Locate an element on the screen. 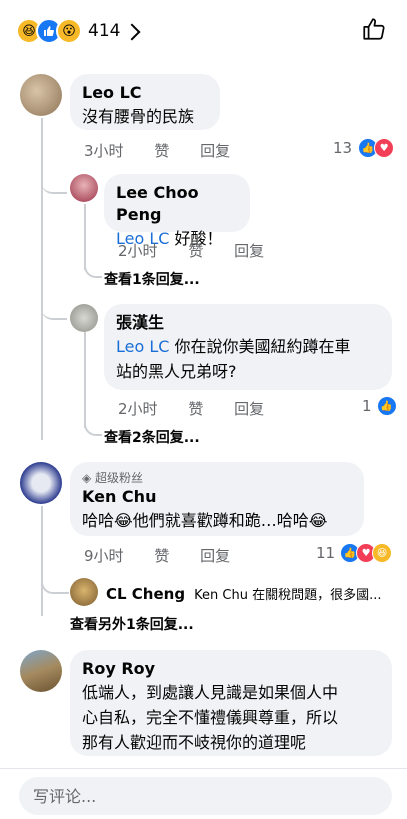 The image size is (407, 819). comment-text: 哈哈😂他們就喜歡蹲和跪…哈哈😂 is located at coordinates (205, 520).